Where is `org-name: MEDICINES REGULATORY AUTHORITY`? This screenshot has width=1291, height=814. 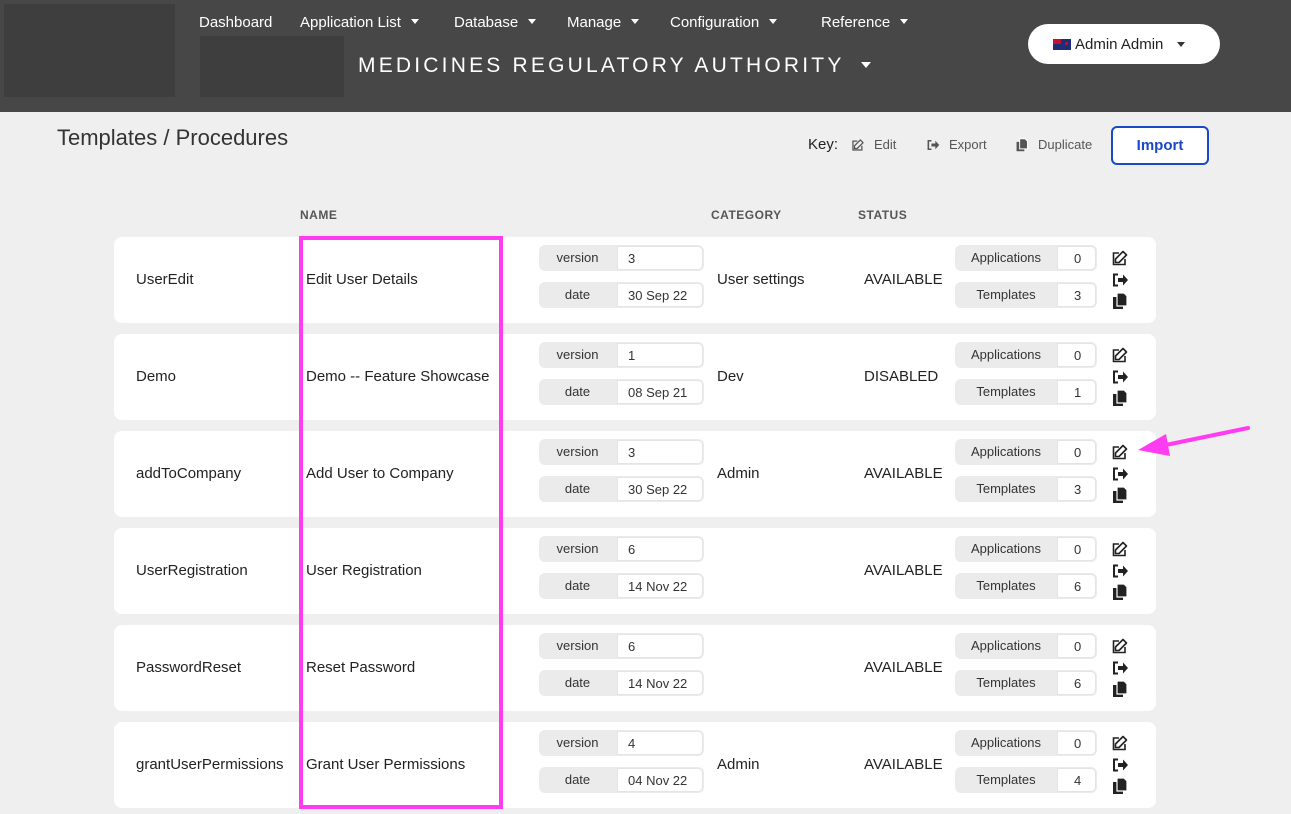
org-name: MEDICINES REGULATORY AUTHORITY is located at coordinates (601, 65).